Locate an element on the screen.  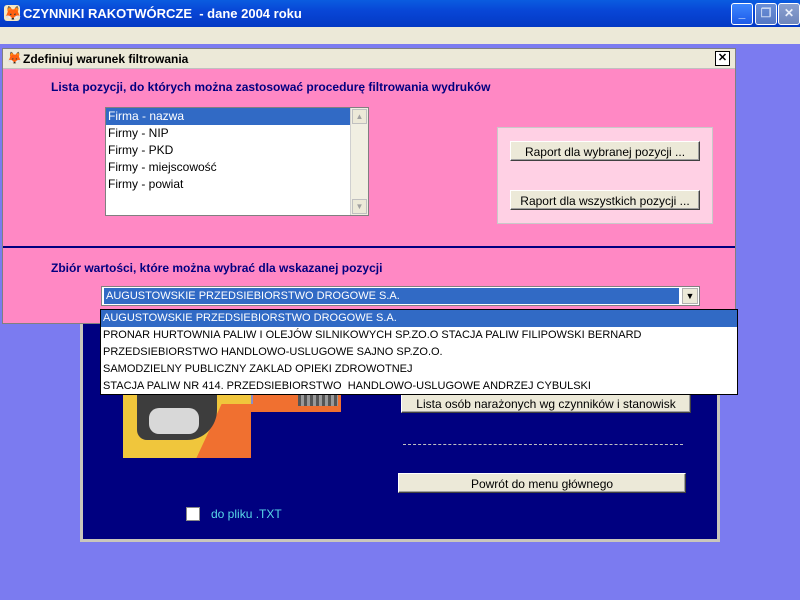
window-title: CZYNNIKI RAKOTWÓRCZE - dane 2004 roku is located at coordinates (162, 13).